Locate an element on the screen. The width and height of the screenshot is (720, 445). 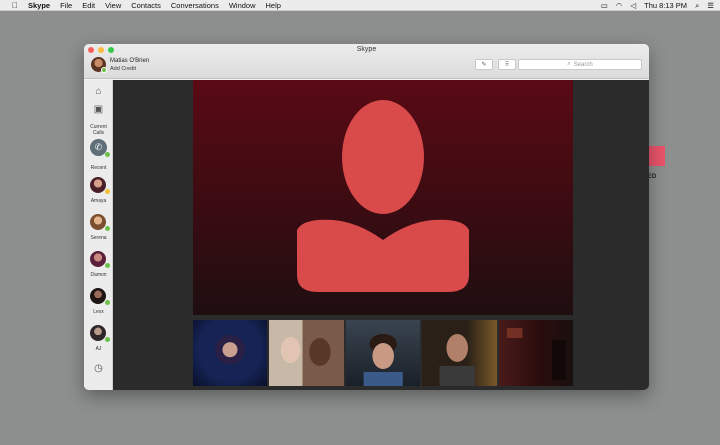
menu-extras: ▭ ◠ ◁ Thu 8:13 PM ⌕ ☰ is located at coordinates (657, 5).